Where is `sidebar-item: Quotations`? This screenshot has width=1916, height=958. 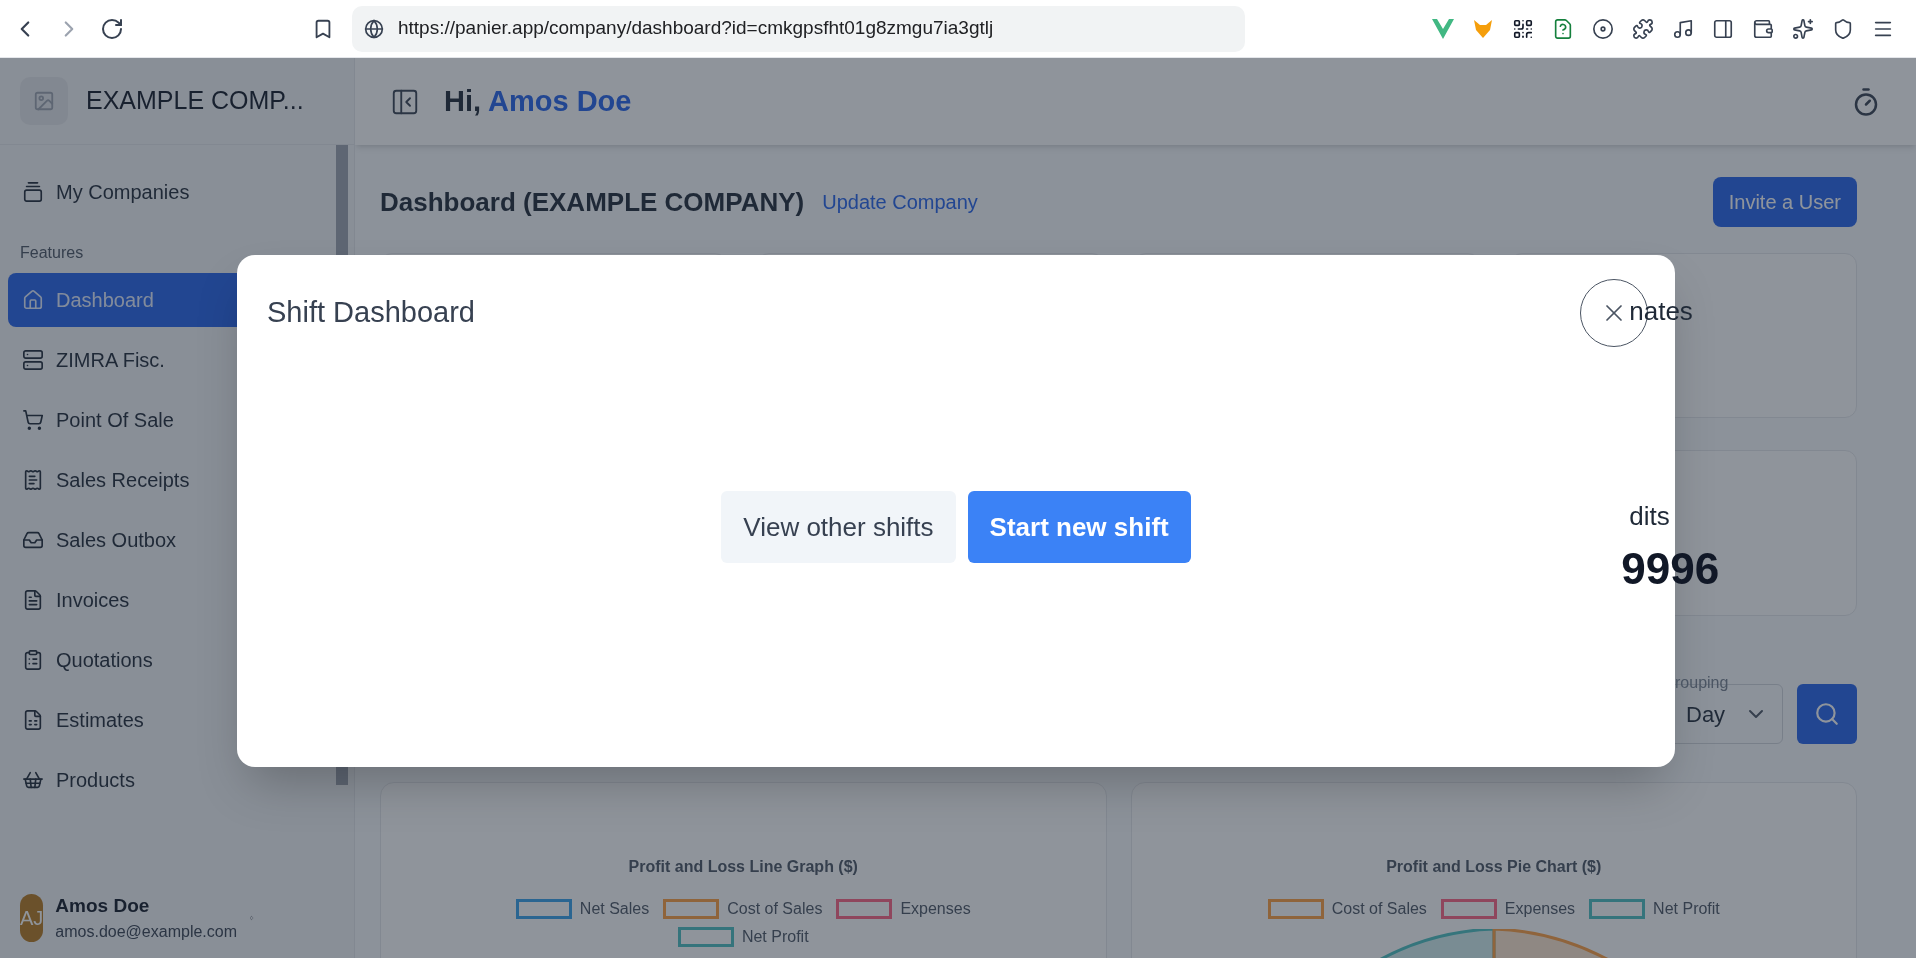
sidebar-item: Quotations is located at coordinates (168, 660).